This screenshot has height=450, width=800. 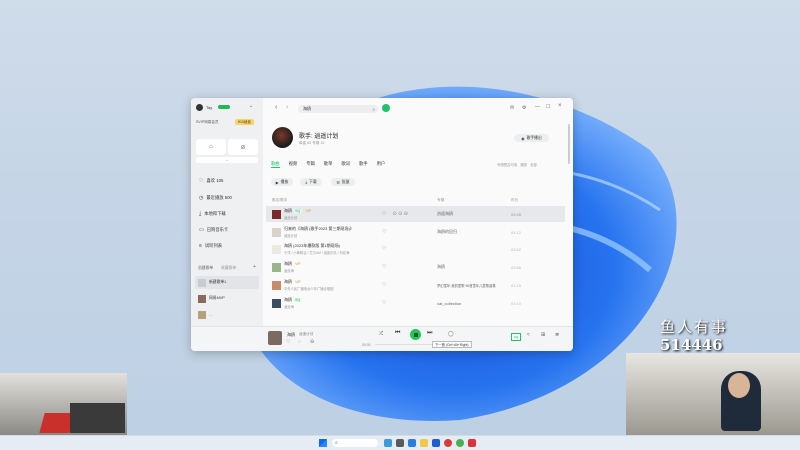 What do you see at coordinates (254, 267) in the screenshot?
I see `add-playlist-icon: +` at bounding box center [254, 267].